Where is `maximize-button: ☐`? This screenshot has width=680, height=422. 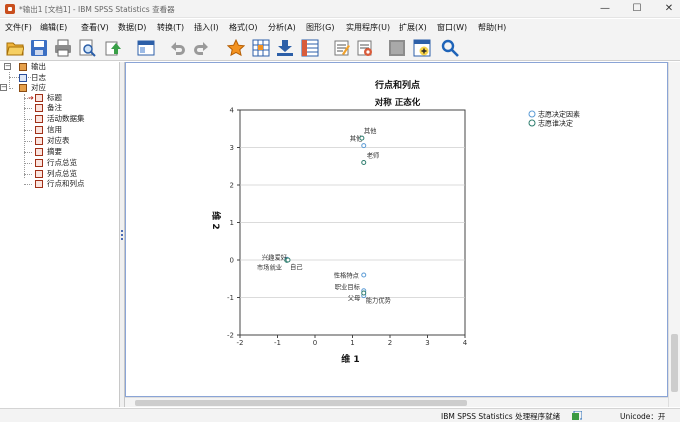
maximize-button: ☐ is located at coordinates (637, 9).